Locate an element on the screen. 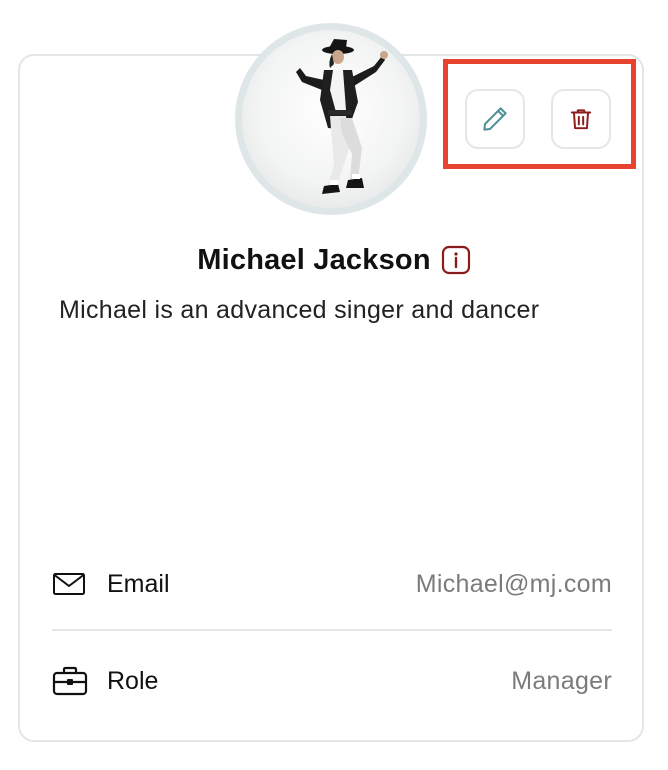 This screenshot has height=770, width=668. profile-name-row: Michael Jackson is located at coordinates (334, 260).